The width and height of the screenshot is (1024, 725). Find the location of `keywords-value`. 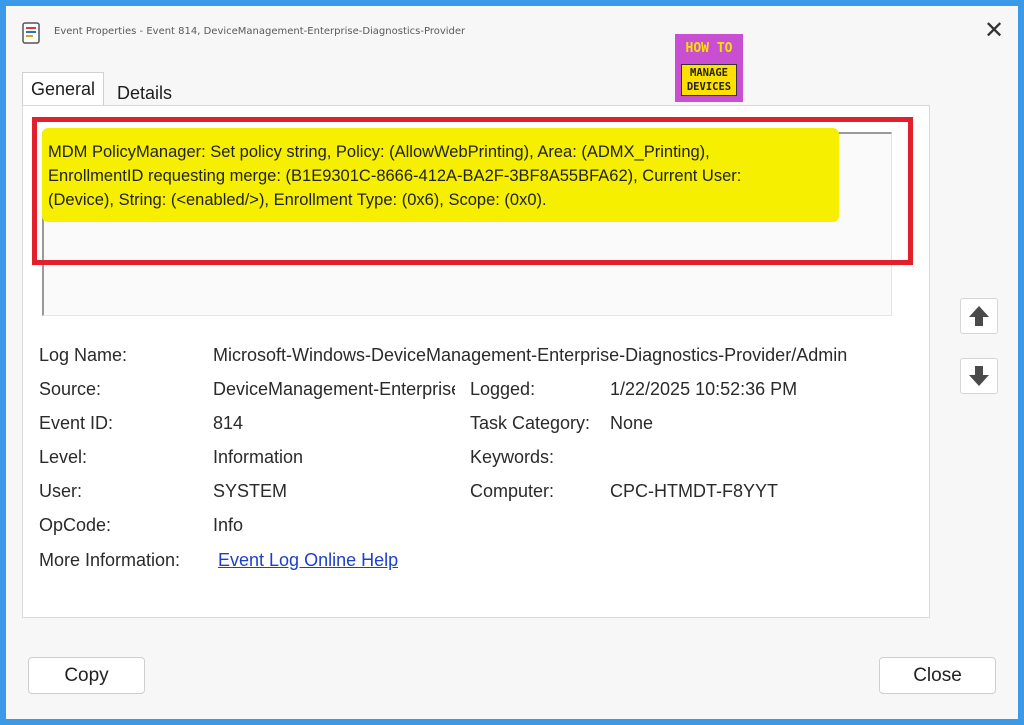

keywords-value is located at coordinates (755, 457).